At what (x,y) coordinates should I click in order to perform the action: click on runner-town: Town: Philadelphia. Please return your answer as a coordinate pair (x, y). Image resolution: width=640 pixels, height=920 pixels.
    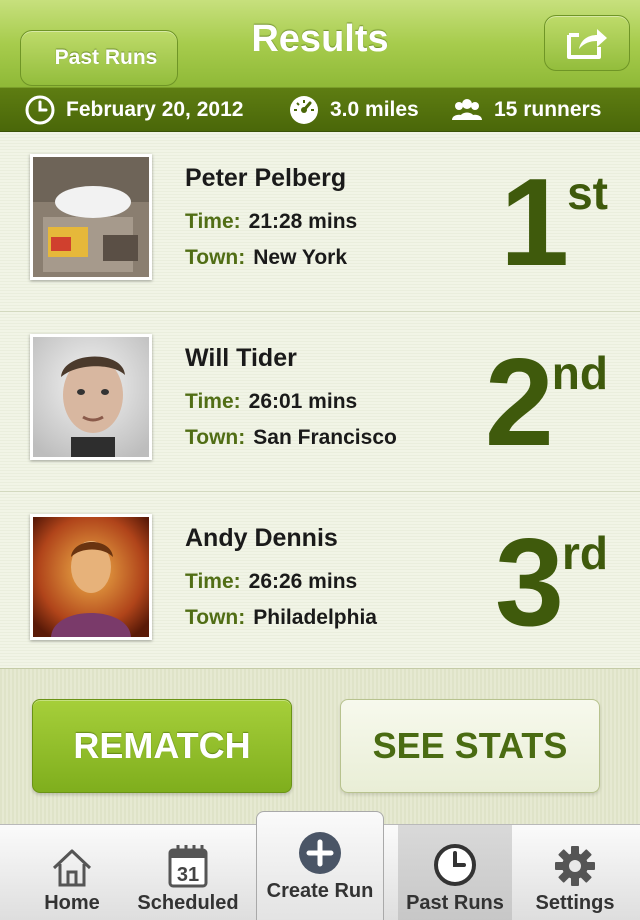
    Looking at the image, I should click on (281, 618).